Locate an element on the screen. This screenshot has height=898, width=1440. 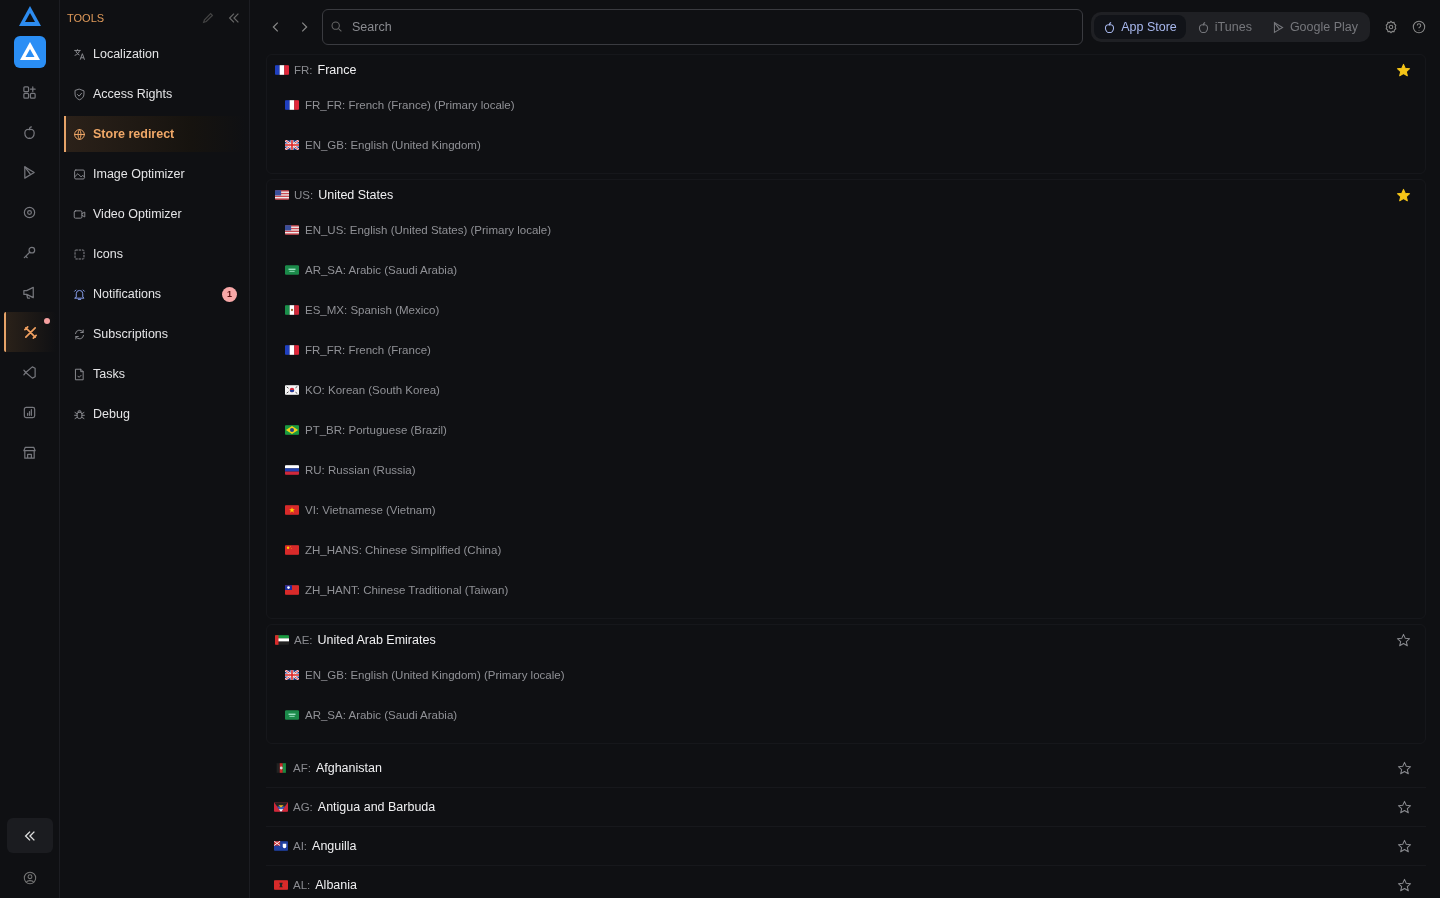
sidebar-item: Video Optimizer is located at coordinates (154, 214).